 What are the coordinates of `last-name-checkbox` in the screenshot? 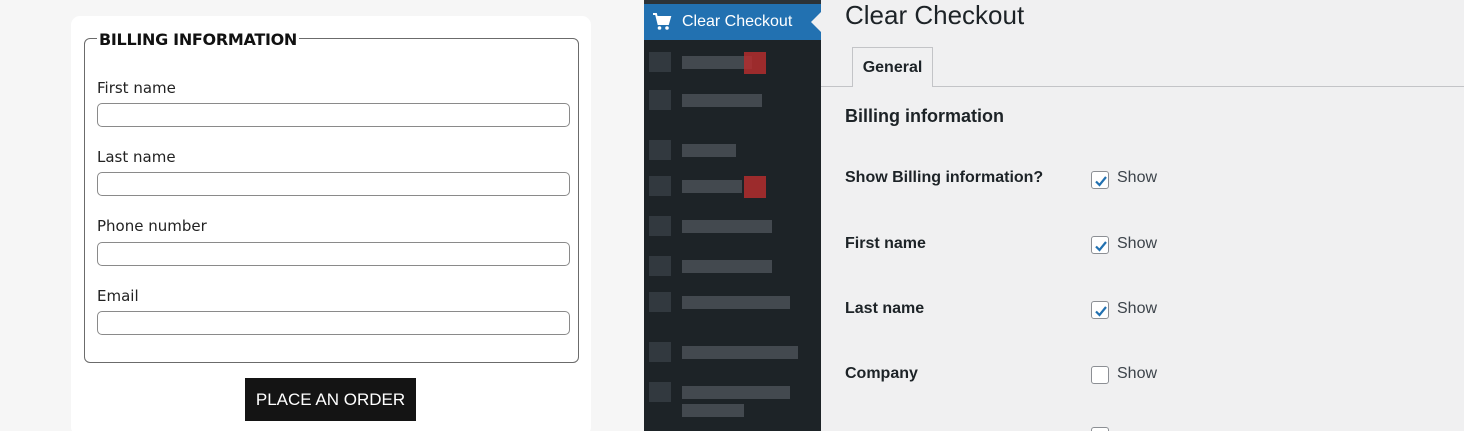 It's located at (1100, 310).